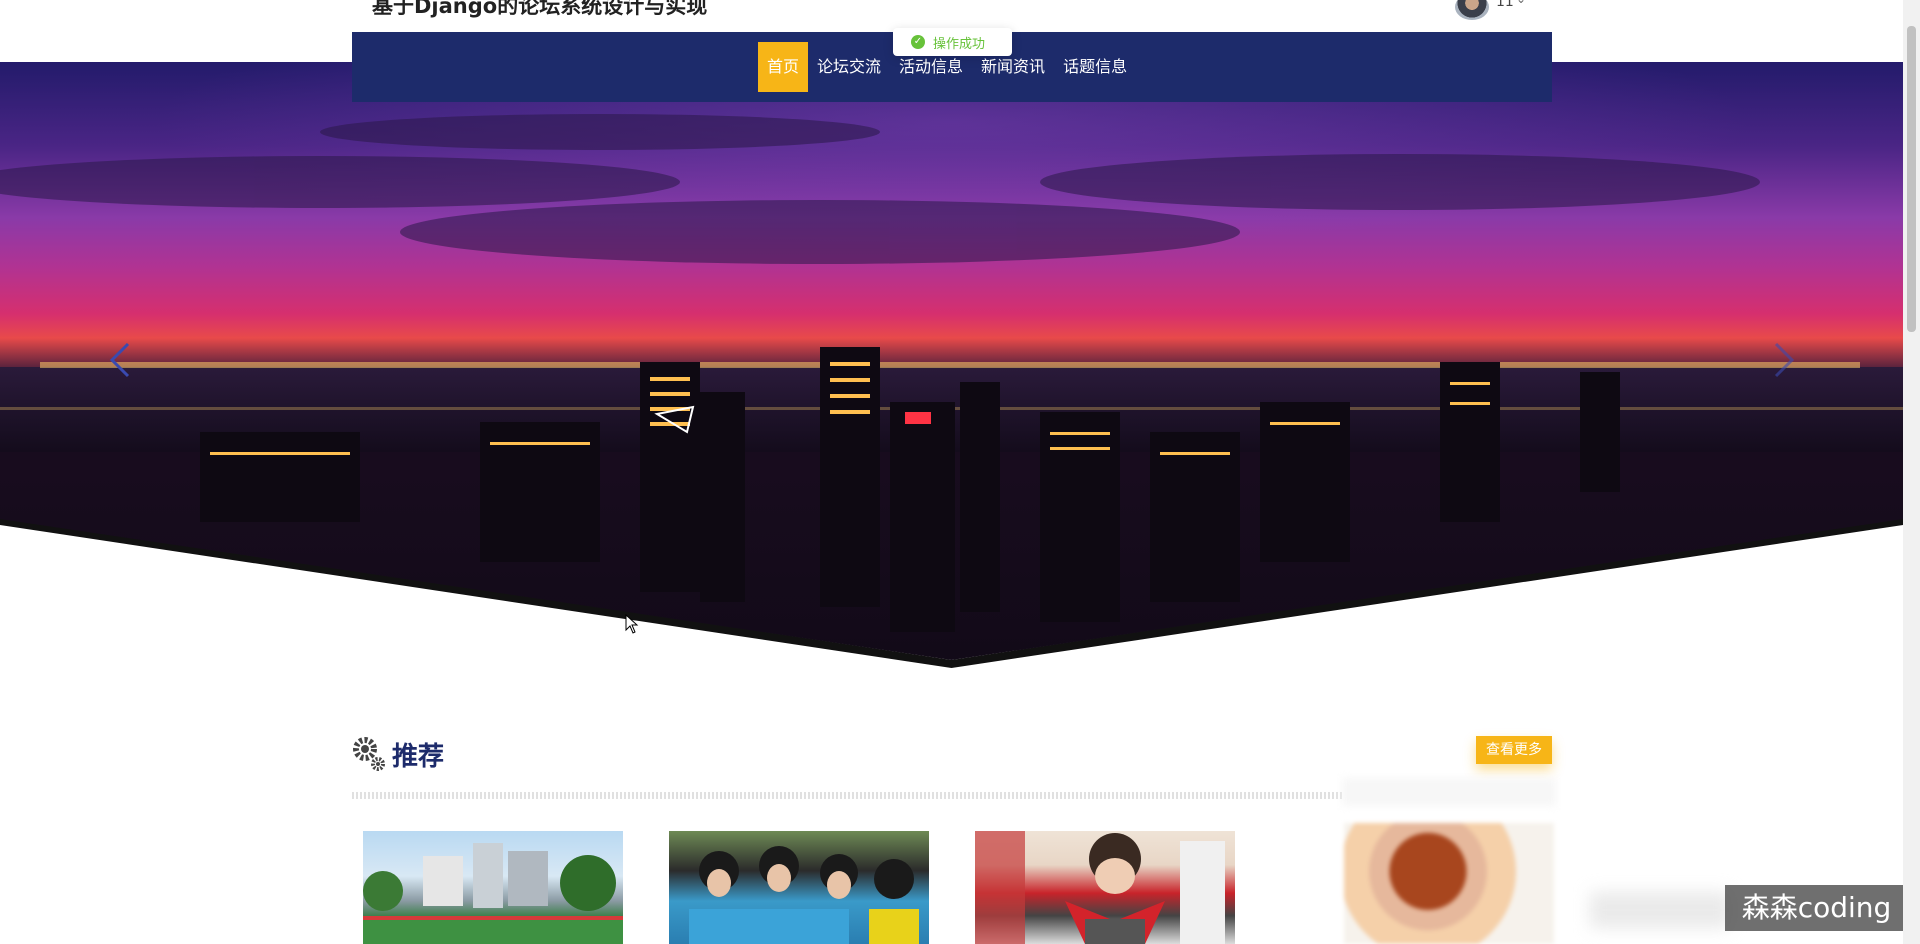  What do you see at coordinates (632, 624) in the screenshot?
I see `mouse-cursor-icon` at bounding box center [632, 624].